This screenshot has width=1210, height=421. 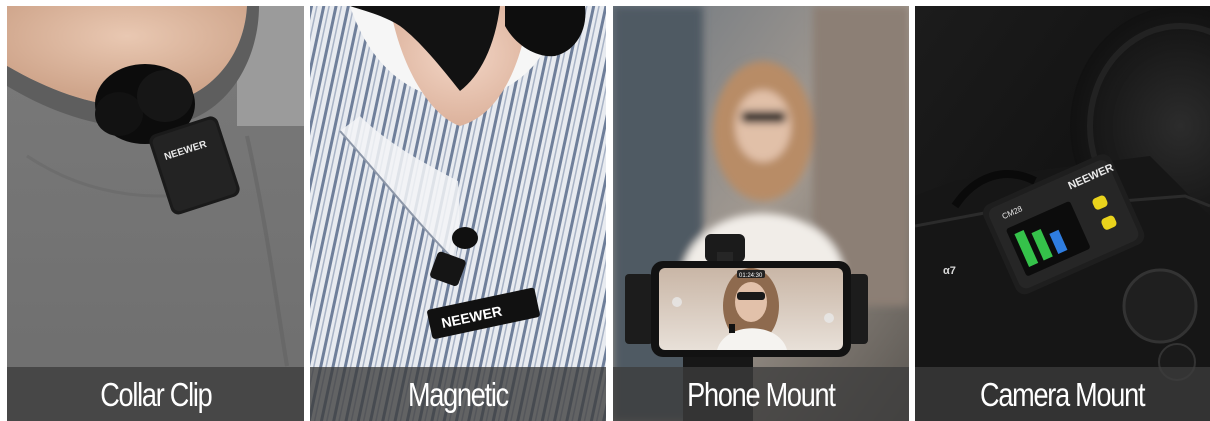 What do you see at coordinates (751, 276) in the screenshot?
I see `record-timer: 01:24:30` at bounding box center [751, 276].